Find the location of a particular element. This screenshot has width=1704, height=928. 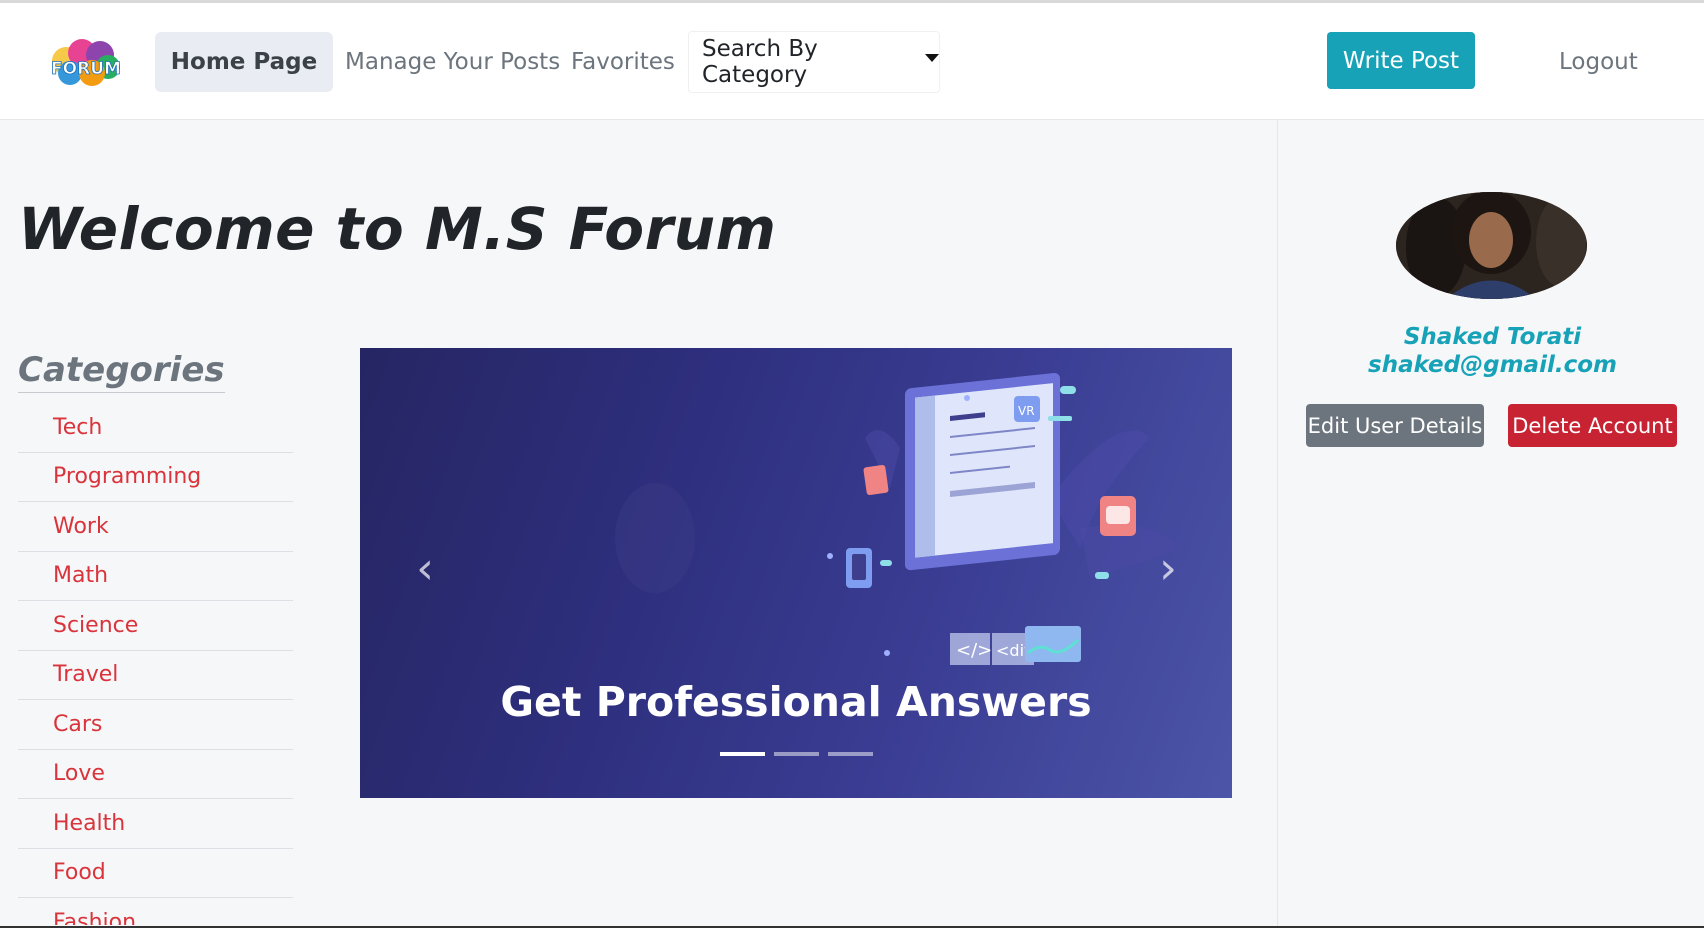

carousel-caption: Get Professional Answers is located at coordinates (796, 702).